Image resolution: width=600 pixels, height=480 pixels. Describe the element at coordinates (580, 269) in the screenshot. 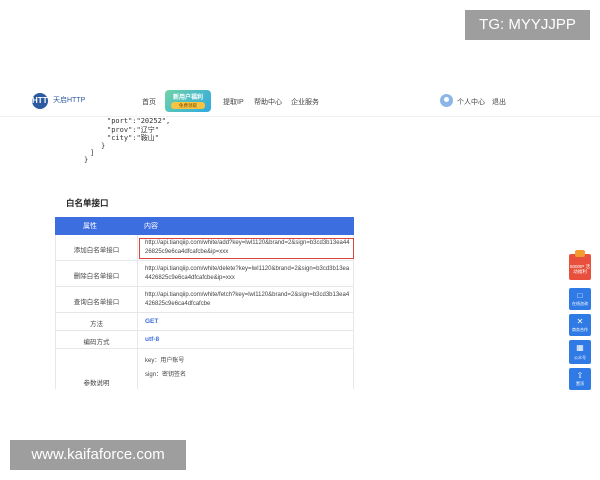

I see `gift-label: 5000IP 活动福利` at that location.